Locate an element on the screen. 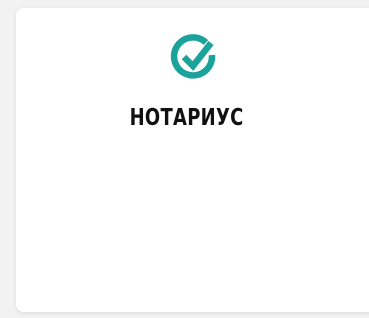 The width and height of the screenshot is (369, 318). check-circle-icon is located at coordinates (193, 56).